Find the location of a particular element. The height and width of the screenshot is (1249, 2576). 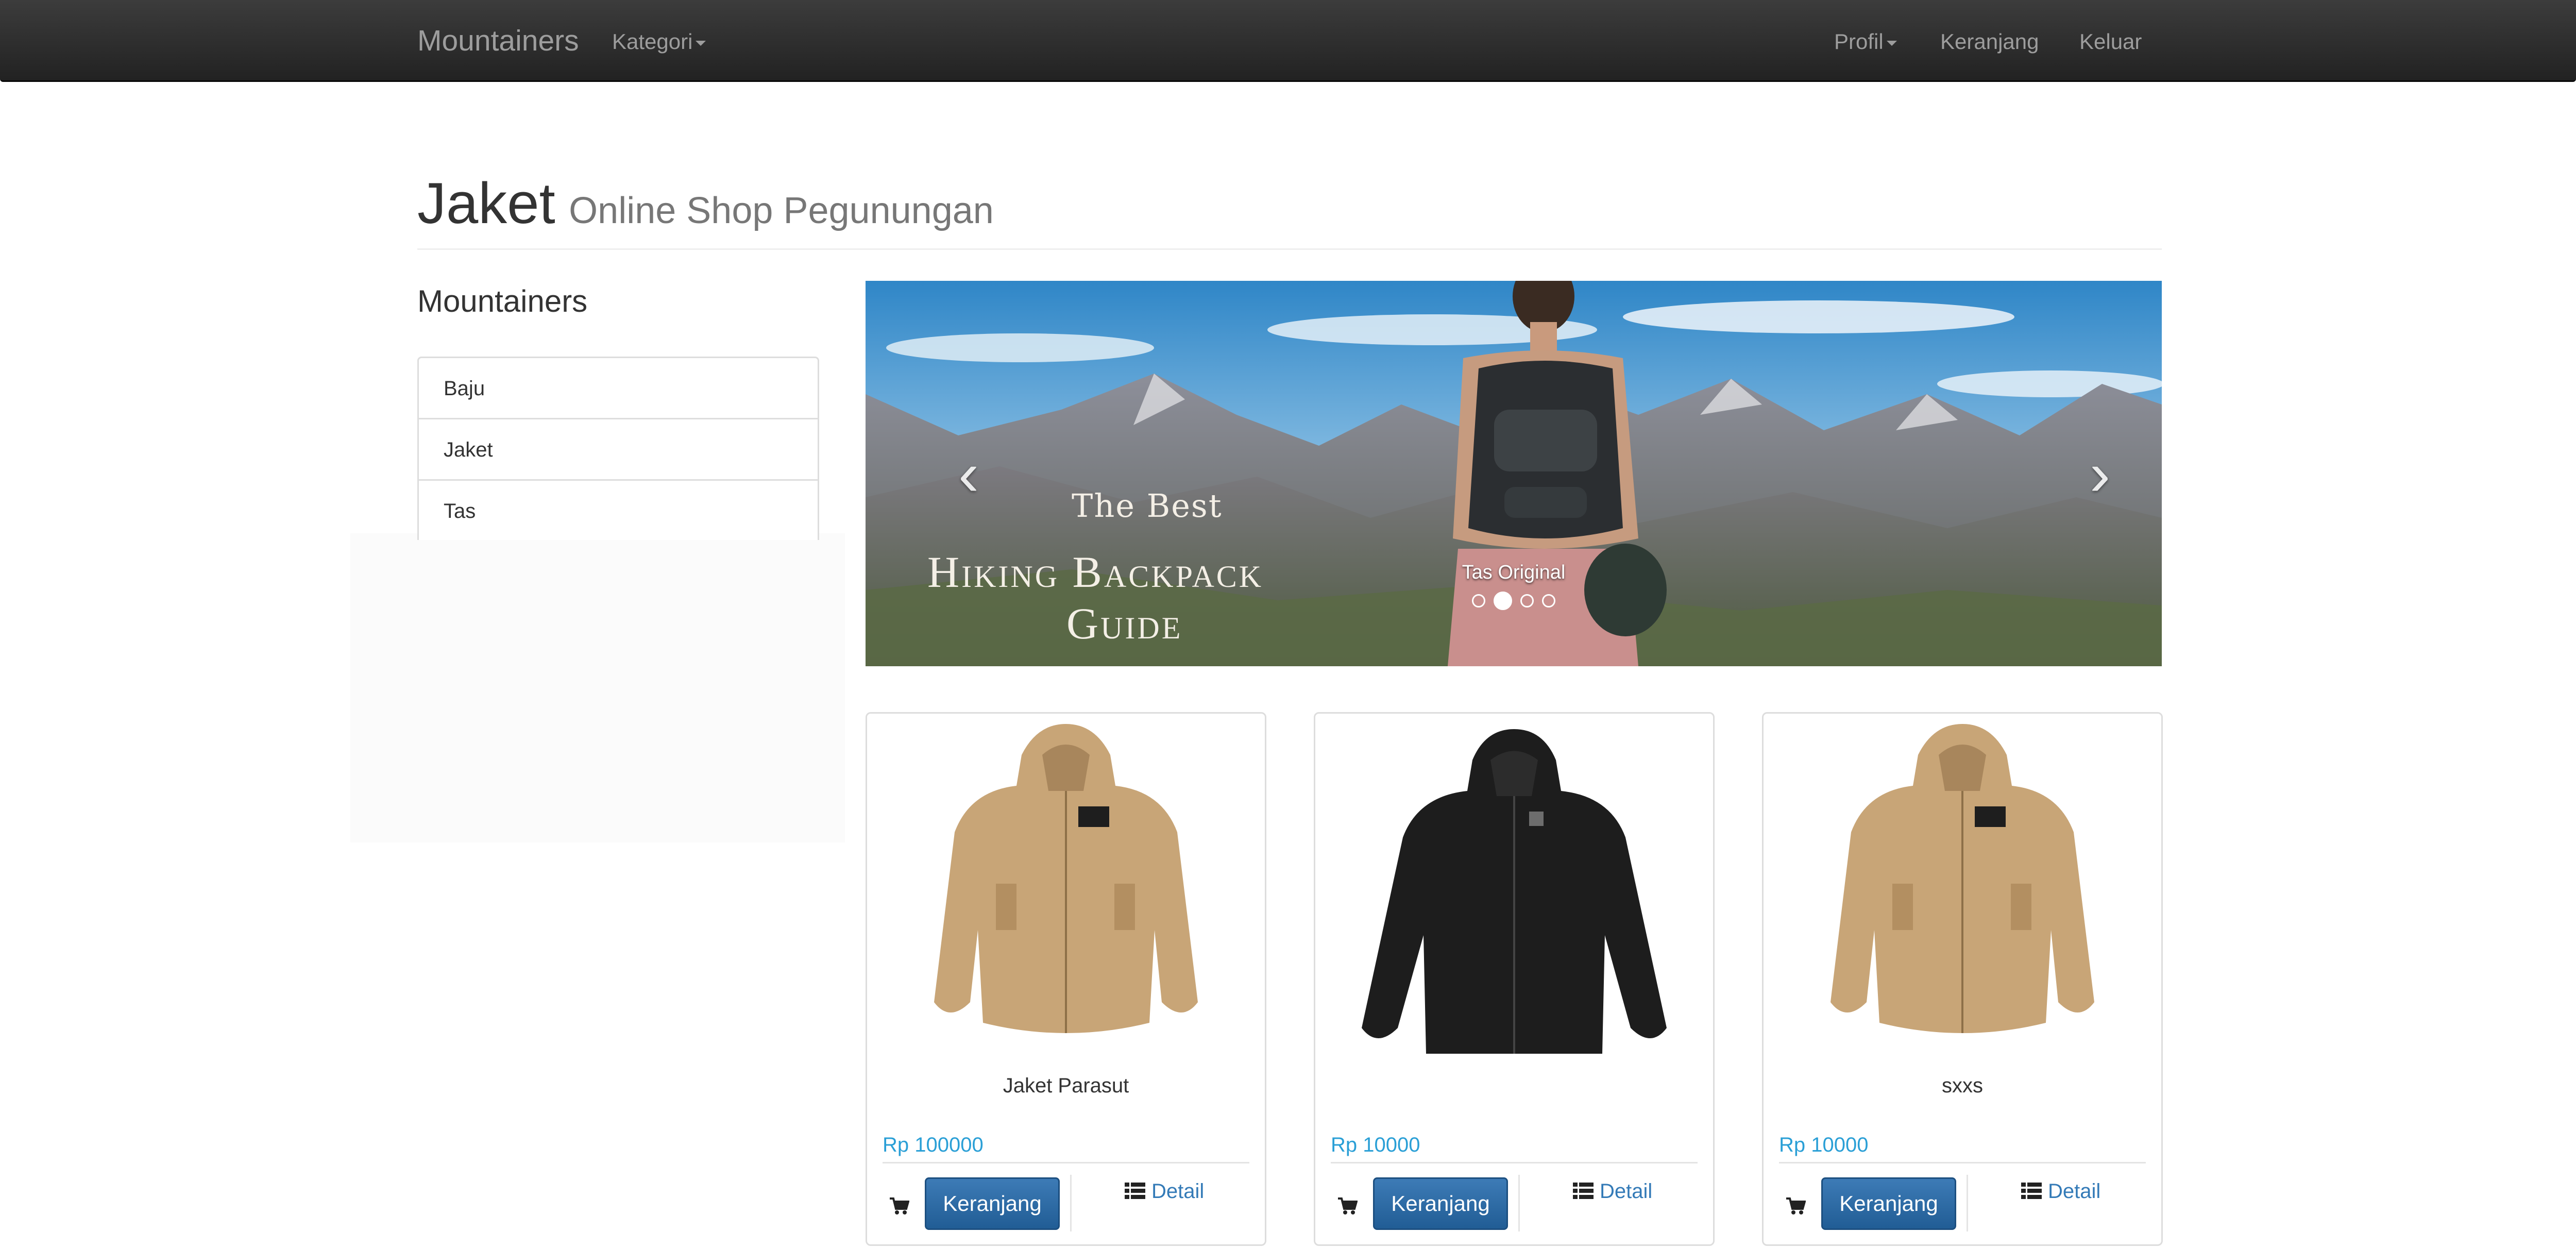

page-title: Jaket Online Shop Pegunungan is located at coordinates (705, 203).